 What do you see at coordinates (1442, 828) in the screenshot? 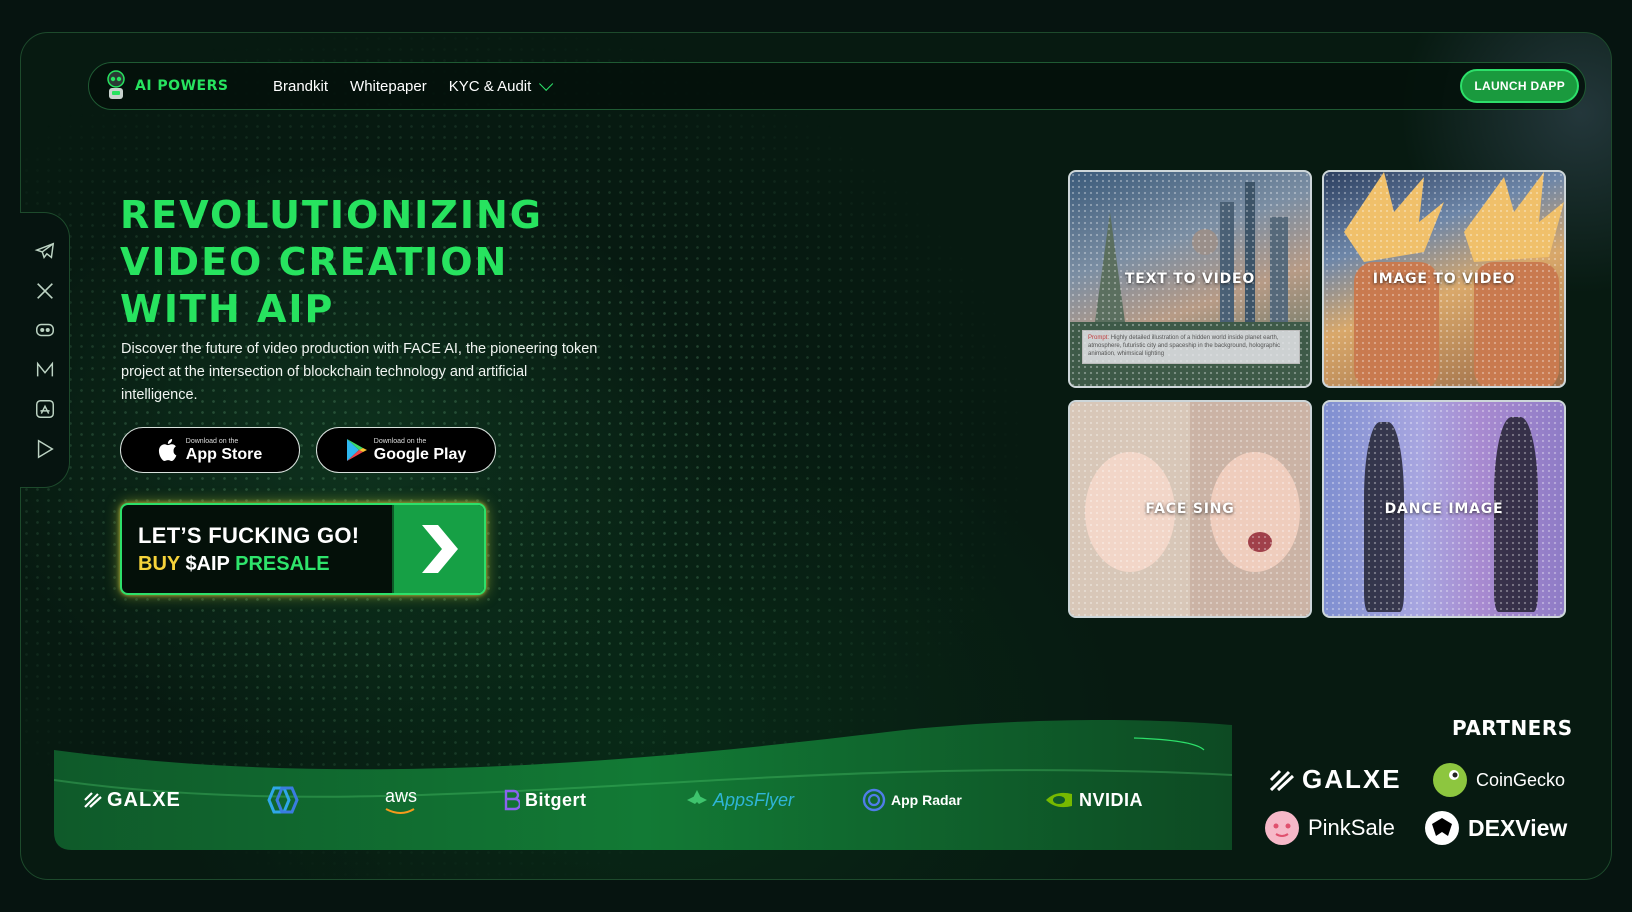
I see `dexview-icon` at bounding box center [1442, 828].